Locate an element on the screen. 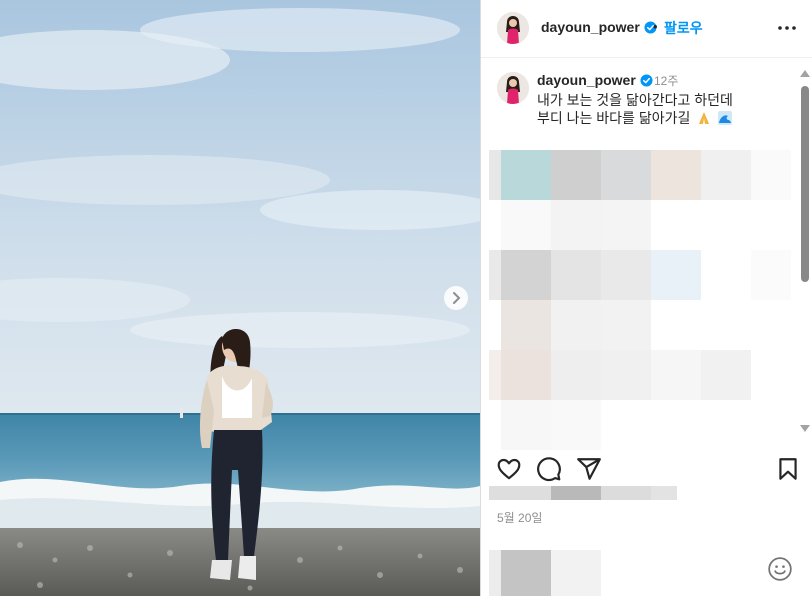 The image size is (812, 596). verified-badge-icon is located at coordinates (646, 80).